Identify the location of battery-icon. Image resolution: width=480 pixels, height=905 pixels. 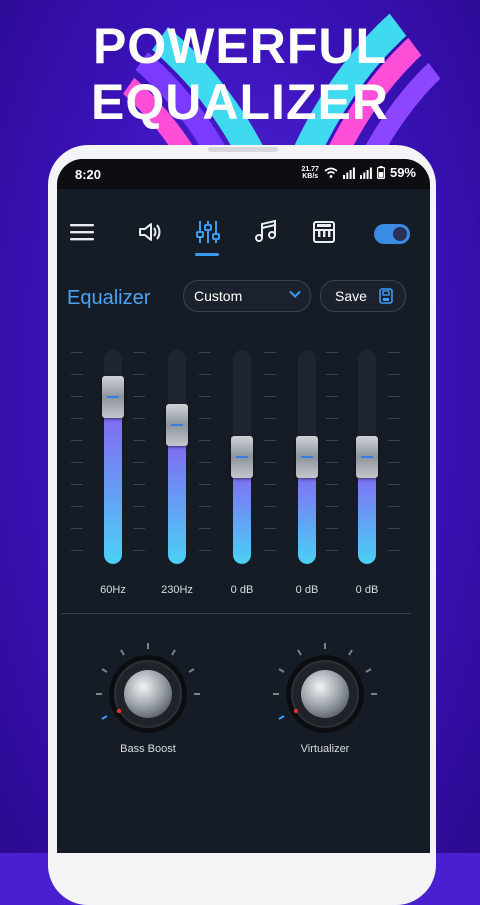
(380, 172).